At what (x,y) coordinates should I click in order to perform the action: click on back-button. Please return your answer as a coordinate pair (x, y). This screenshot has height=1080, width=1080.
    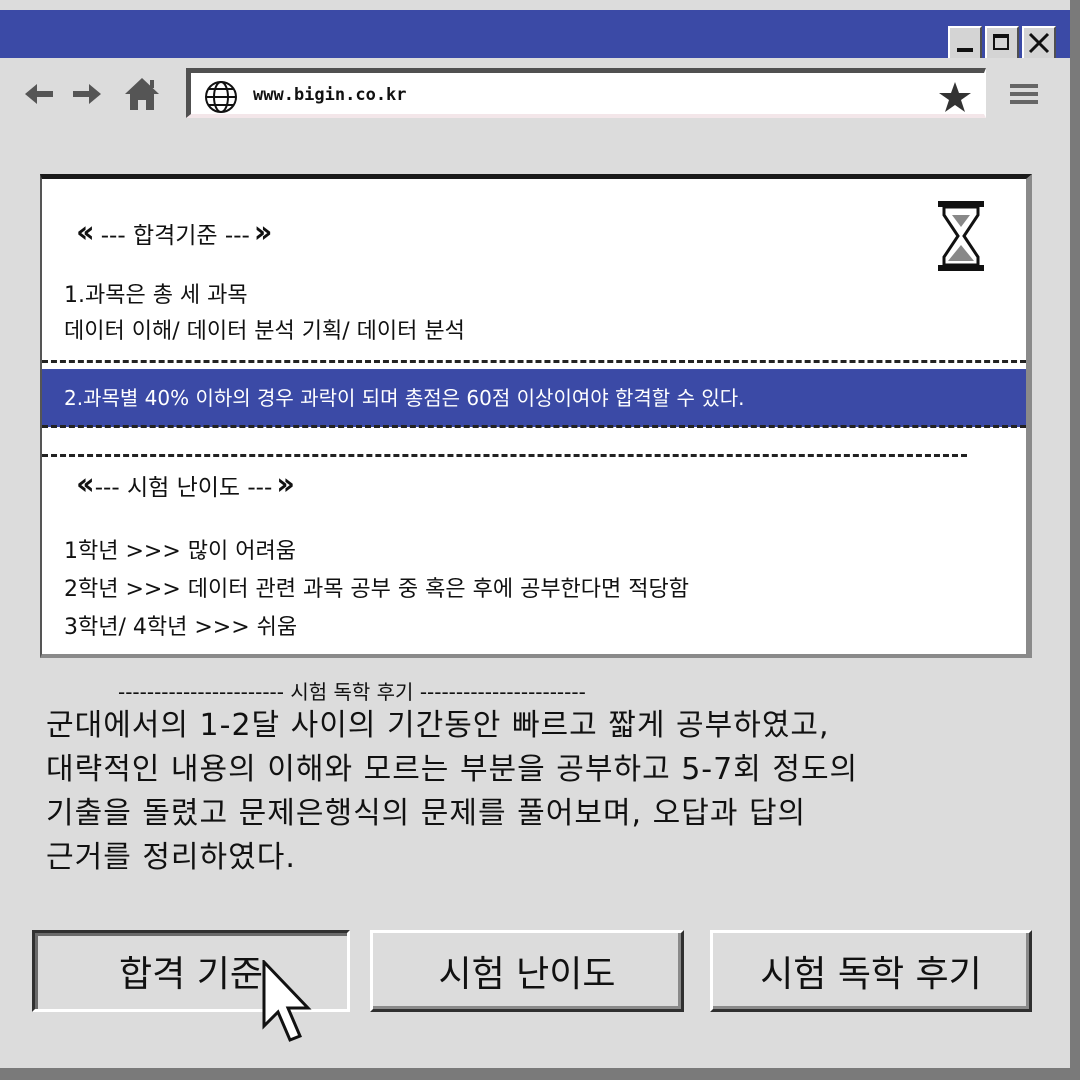
    Looking at the image, I should click on (39, 94).